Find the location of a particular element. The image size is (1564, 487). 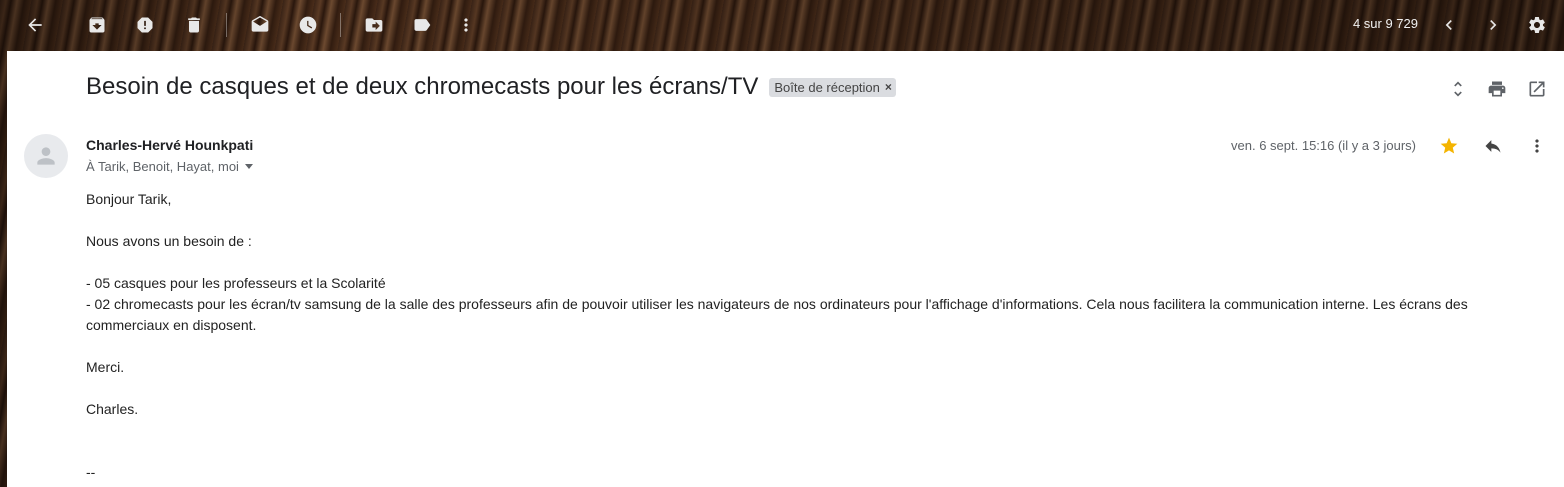

mark-unread-icon is located at coordinates (260, 23).